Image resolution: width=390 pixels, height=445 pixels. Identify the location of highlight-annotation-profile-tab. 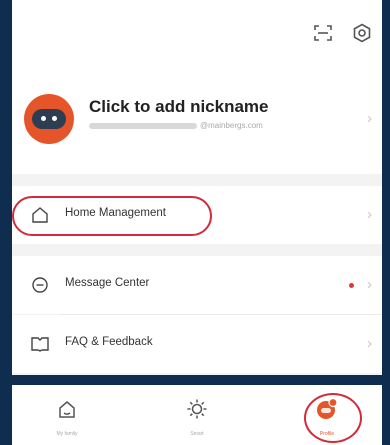
(333, 418).